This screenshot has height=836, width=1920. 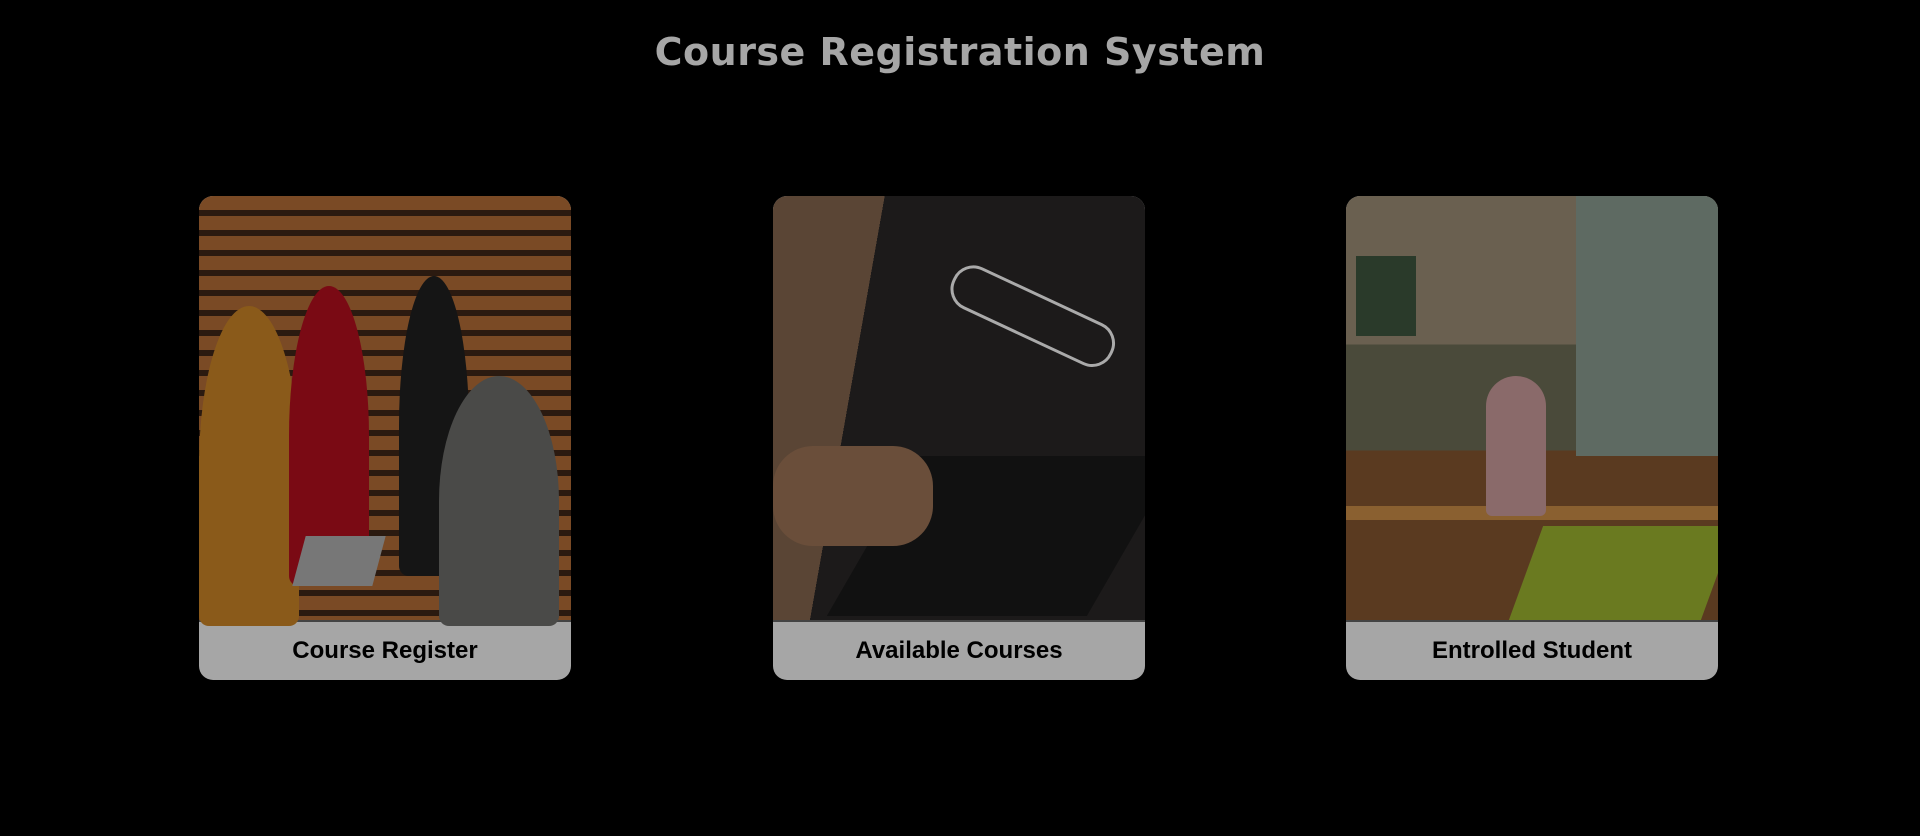 I want to click on students-with-laptop-image, so click(x=385, y=411).